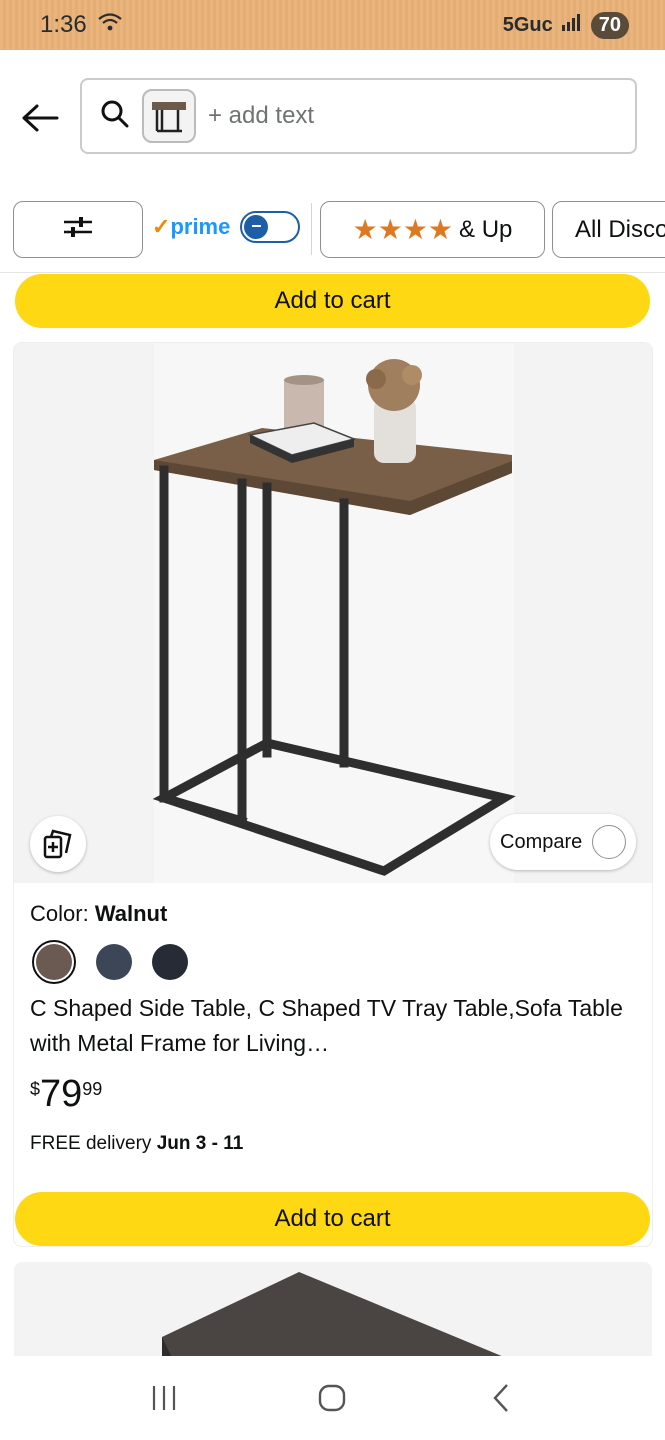 This screenshot has width=665, height=1440. I want to click on next-product-card, so click(333, 1312).